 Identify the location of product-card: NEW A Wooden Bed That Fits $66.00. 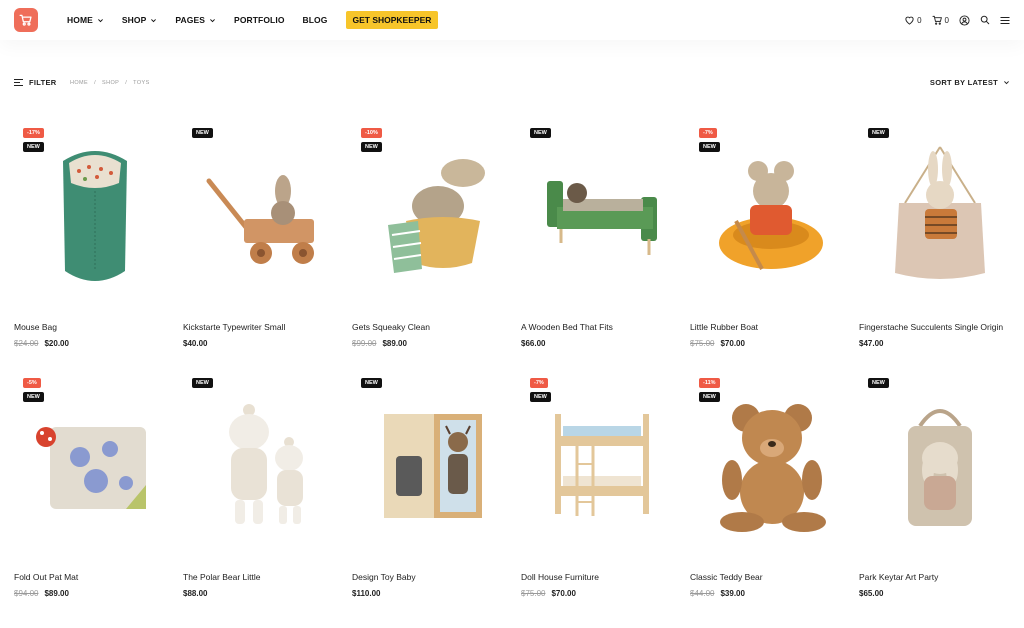
(601, 253).